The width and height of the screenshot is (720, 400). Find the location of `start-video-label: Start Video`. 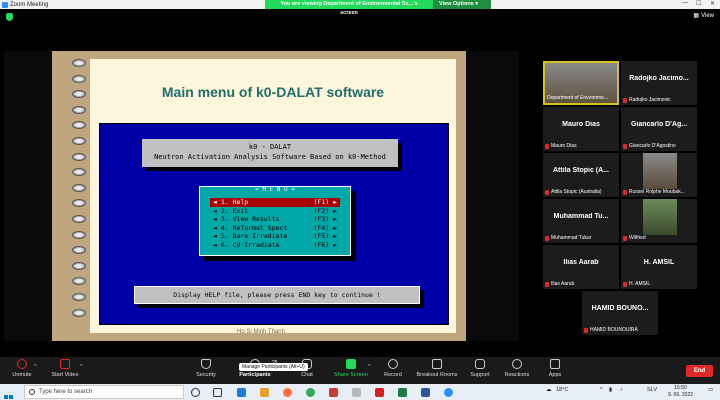

start-video-label: Start Video is located at coordinates (65, 375).